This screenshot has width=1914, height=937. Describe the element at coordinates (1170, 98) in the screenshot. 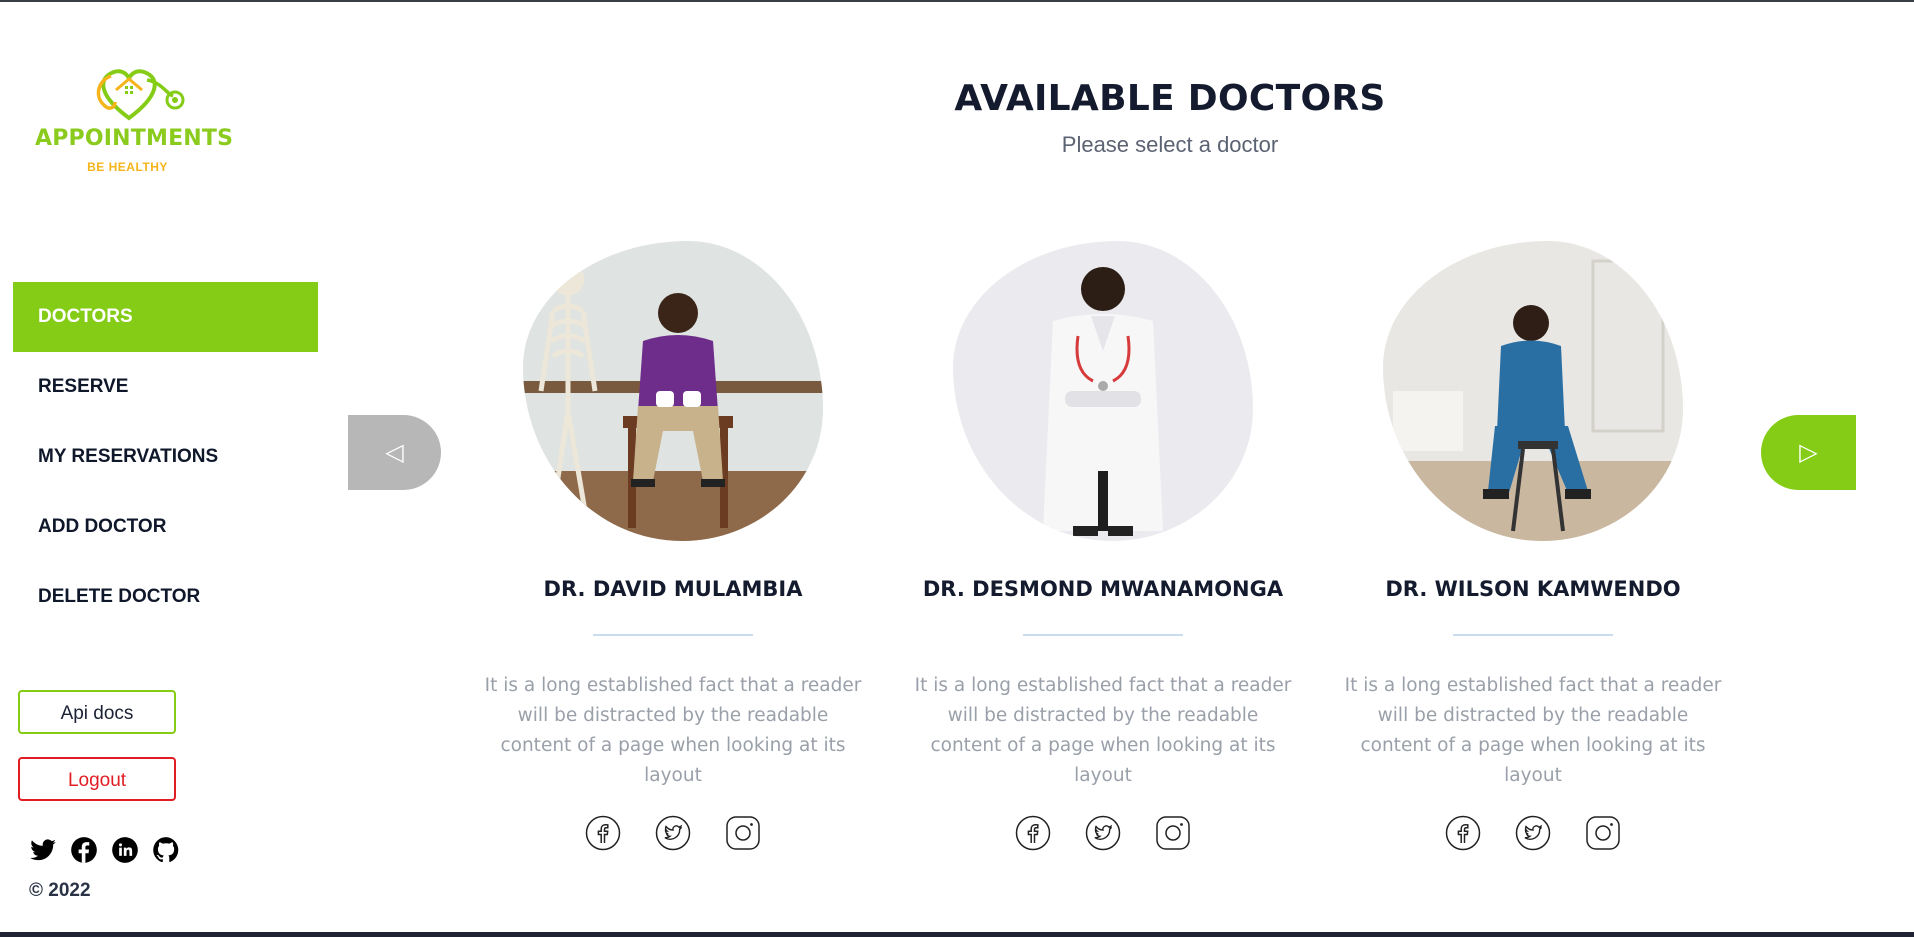

I see `page-title: AVAILABLE DOCTORS` at that location.